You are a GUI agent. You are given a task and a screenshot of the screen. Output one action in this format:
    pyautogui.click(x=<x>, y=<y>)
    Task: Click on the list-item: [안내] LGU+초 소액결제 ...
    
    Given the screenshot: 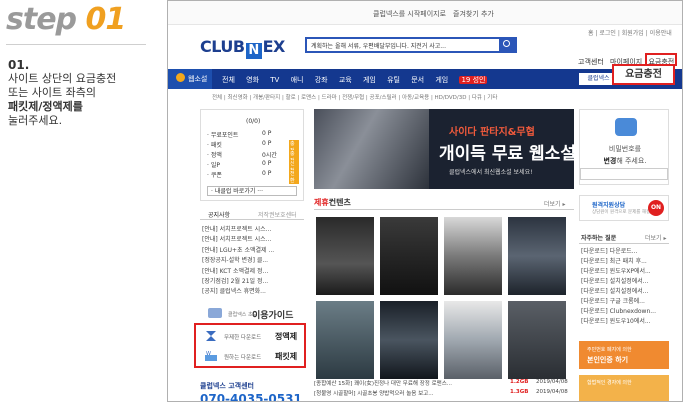 What is the action you would take?
    pyautogui.click(x=254, y=251)
    